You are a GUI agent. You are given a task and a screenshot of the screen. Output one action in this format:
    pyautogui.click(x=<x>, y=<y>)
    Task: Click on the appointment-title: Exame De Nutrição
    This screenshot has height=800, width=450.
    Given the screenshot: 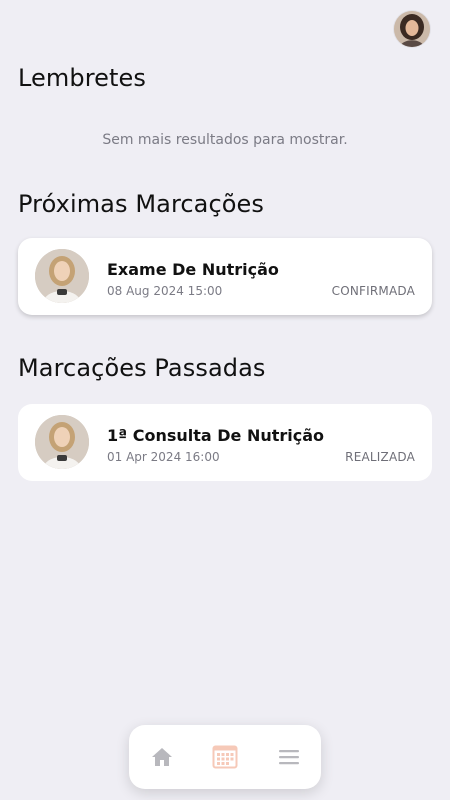 What is the action you would take?
    pyautogui.click(x=193, y=269)
    